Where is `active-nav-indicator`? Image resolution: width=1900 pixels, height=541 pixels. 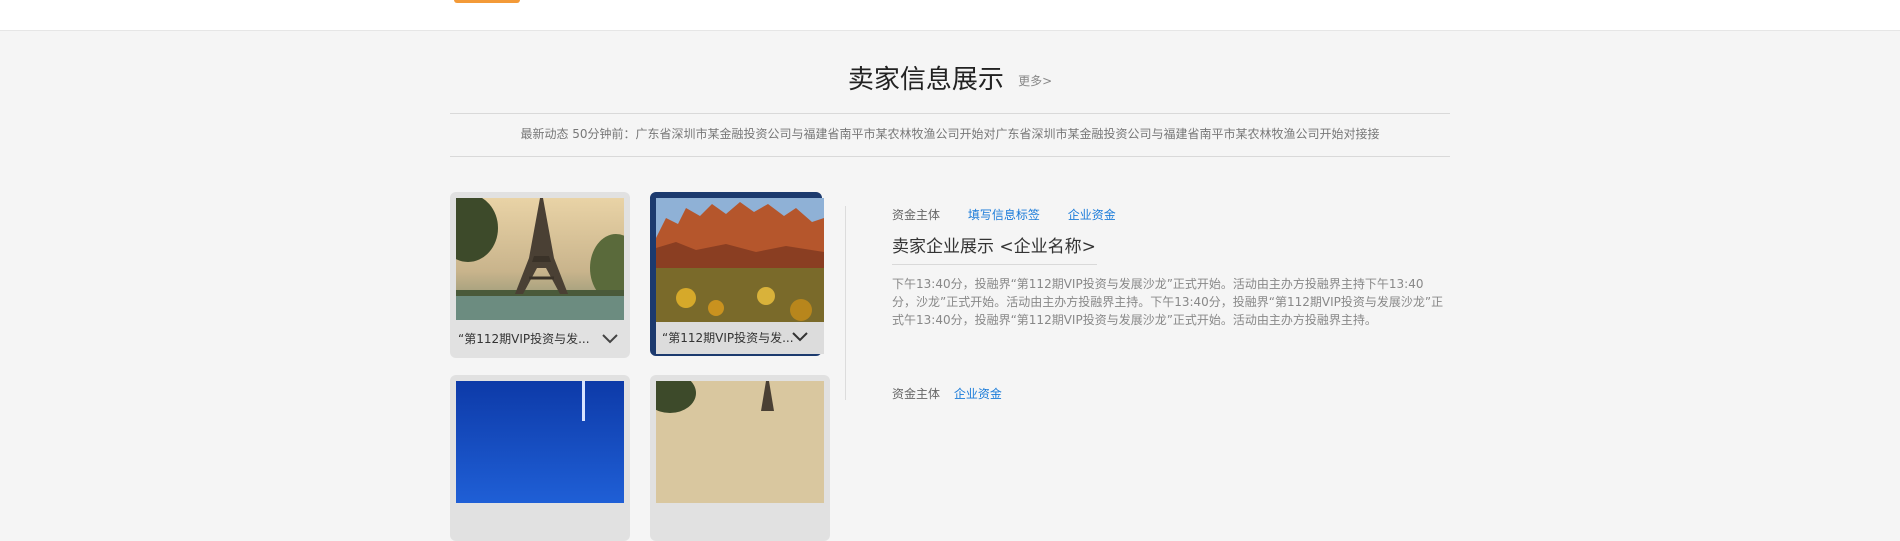
active-nav-indicator is located at coordinates (487, 1).